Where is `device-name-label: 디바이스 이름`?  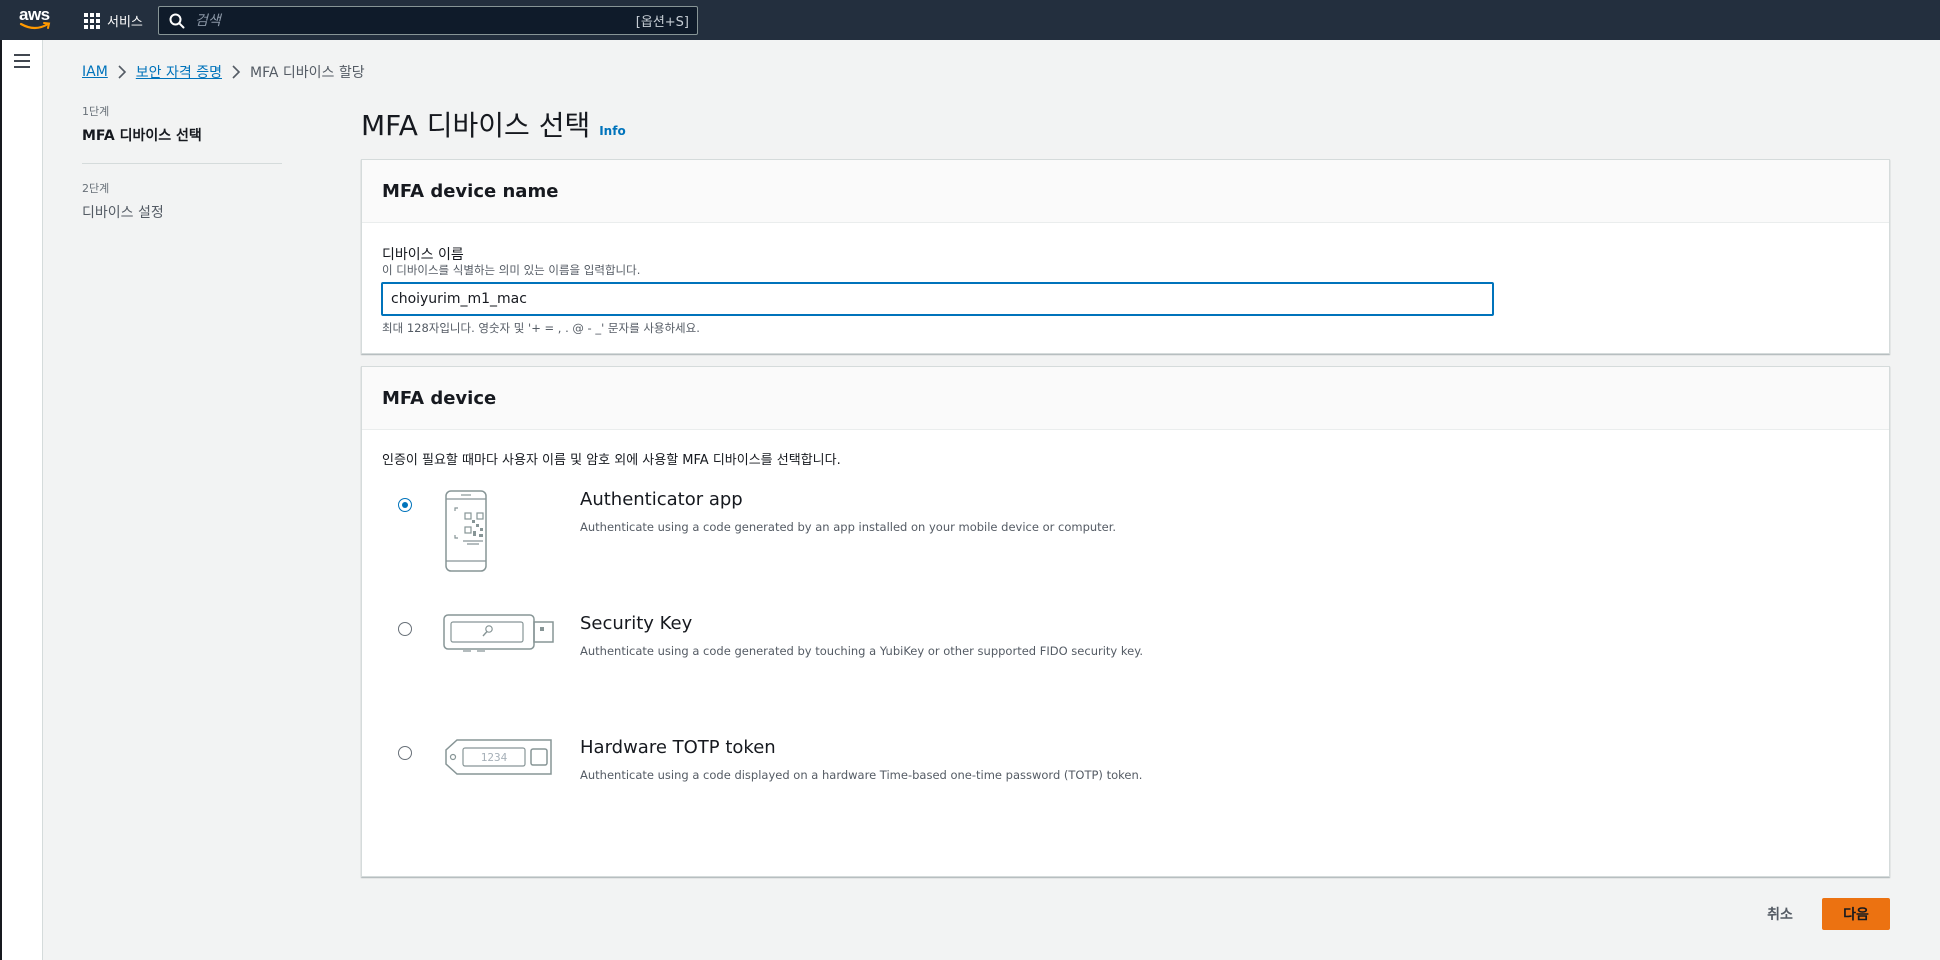
device-name-label: 디바이스 이름 is located at coordinates (423, 255).